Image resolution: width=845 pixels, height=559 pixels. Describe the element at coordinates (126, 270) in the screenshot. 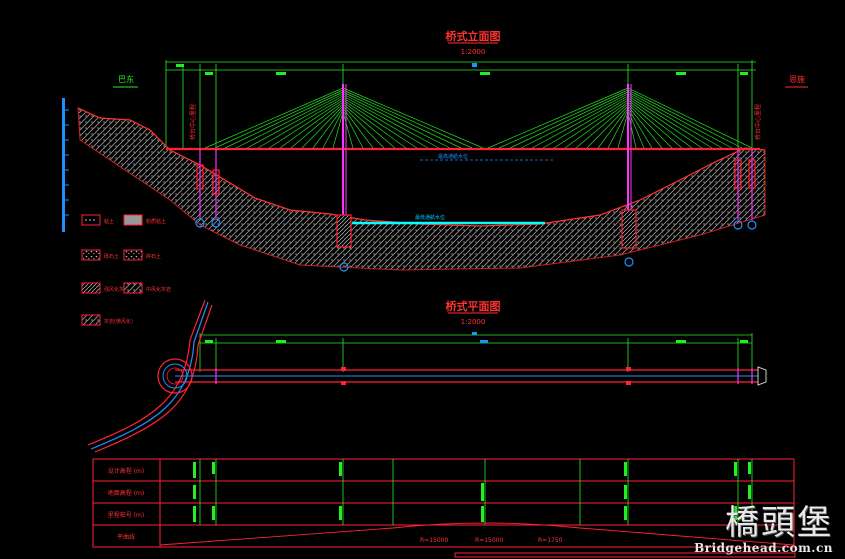

I see `geology-legend: 粘土 粉质粘土 砾石土 碎石土 强风化灰岩 中风化灰岩 灰岩(微风化)` at that location.